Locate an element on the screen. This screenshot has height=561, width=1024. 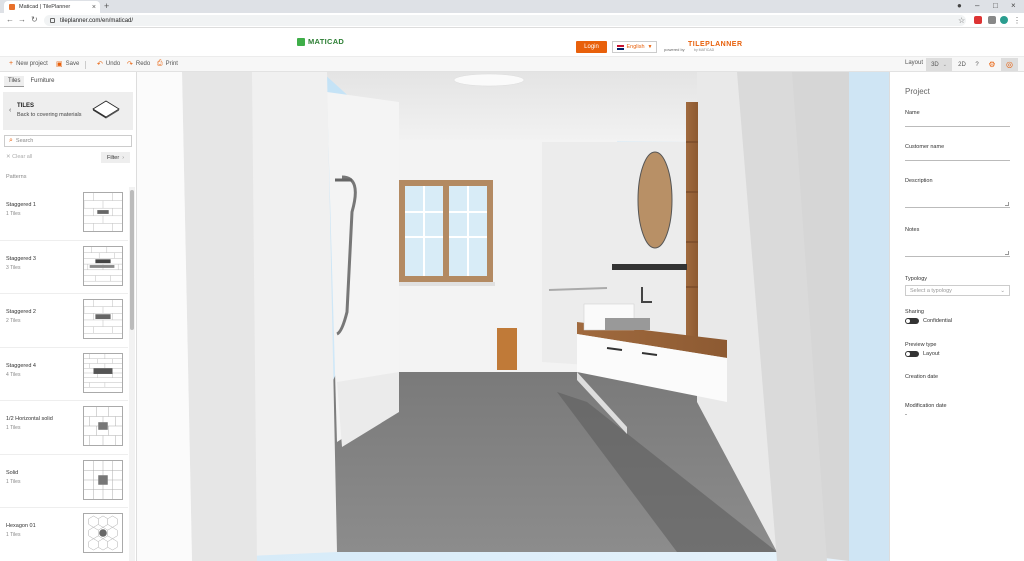
back-to-materials-card: ‹ TILES Back to covering materials is located at coordinates (68, 111).